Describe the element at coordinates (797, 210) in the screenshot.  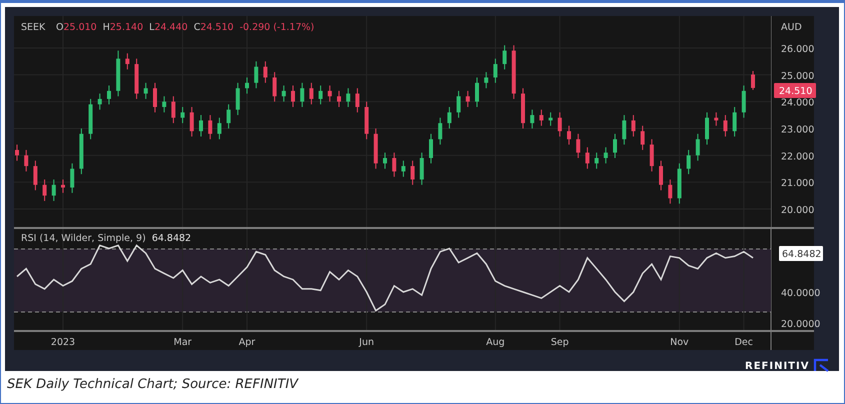
I see `price-axis-label: 20.000` at that location.